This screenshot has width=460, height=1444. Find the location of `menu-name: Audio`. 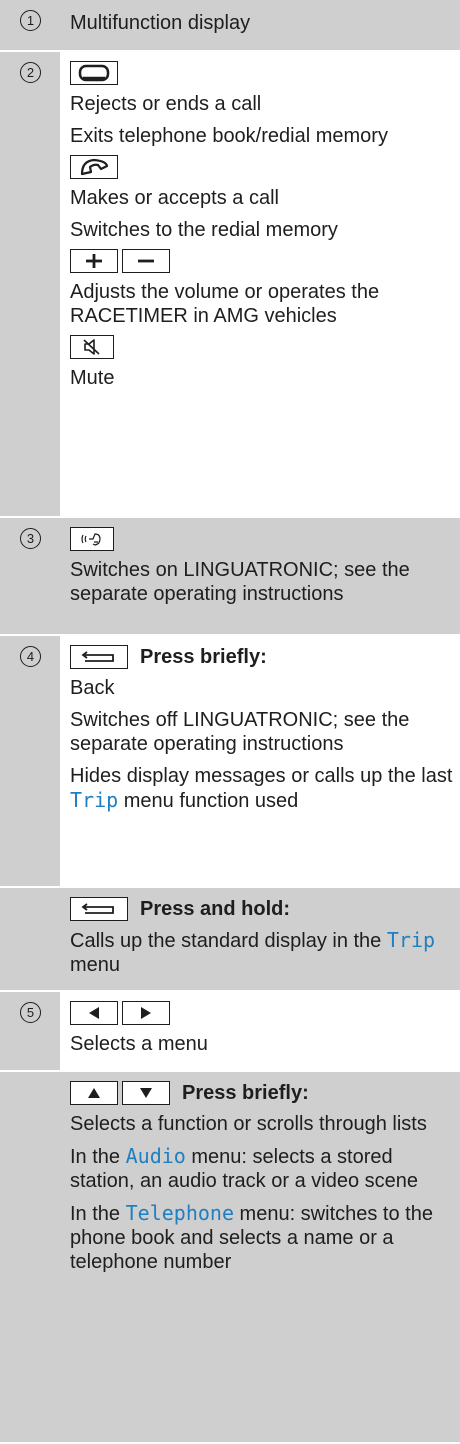

menu-name: Audio is located at coordinates (155, 1156).